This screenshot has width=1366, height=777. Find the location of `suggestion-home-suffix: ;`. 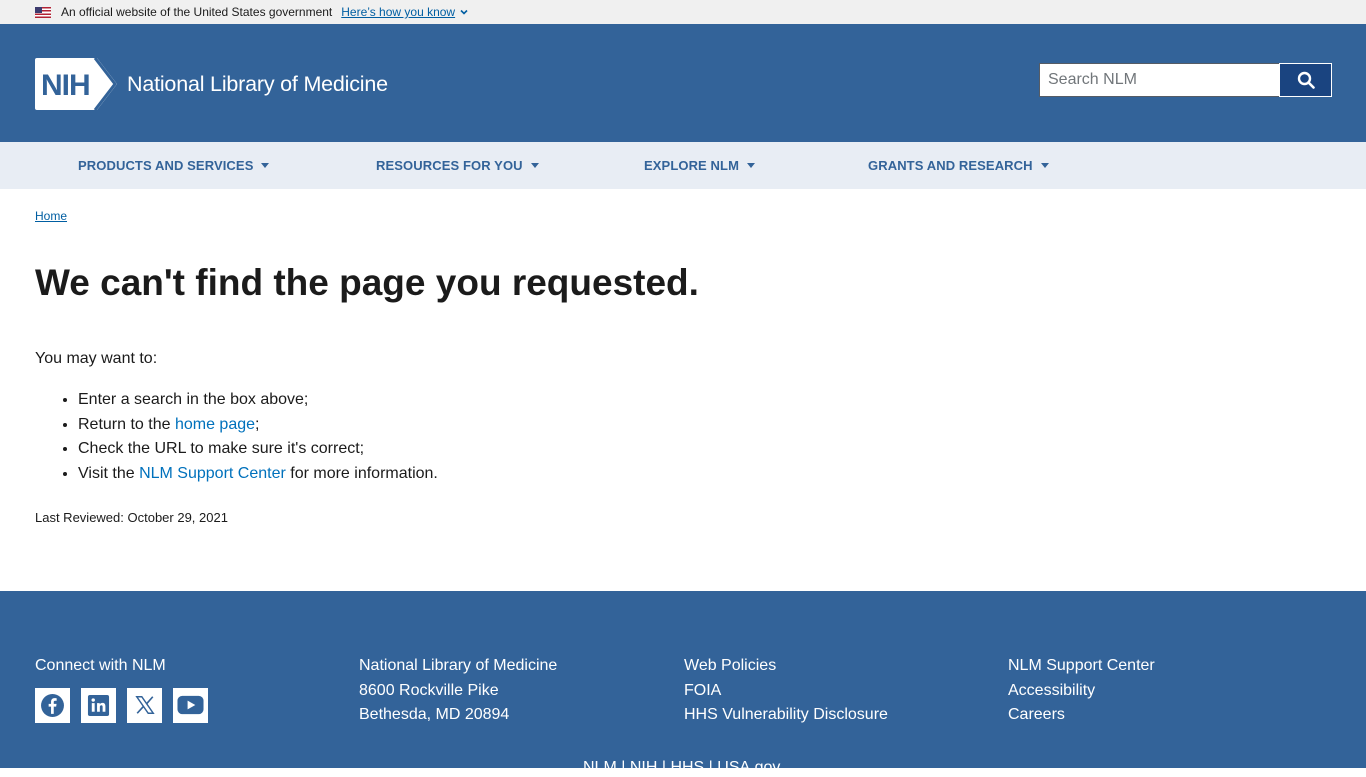

suggestion-home-suffix: ; is located at coordinates (257, 424).